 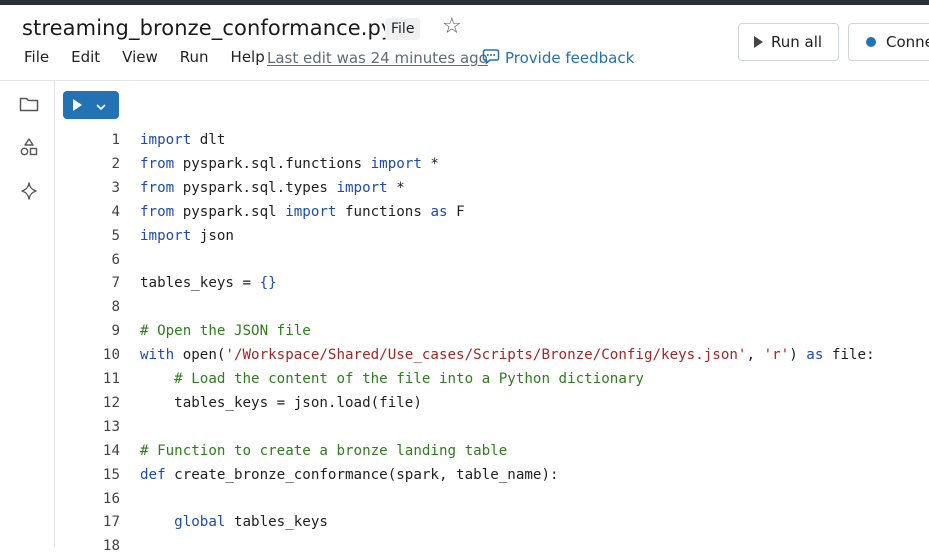 What do you see at coordinates (797, 42) in the screenshot?
I see `run-all-label: Run all` at bounding box center [797, 42].